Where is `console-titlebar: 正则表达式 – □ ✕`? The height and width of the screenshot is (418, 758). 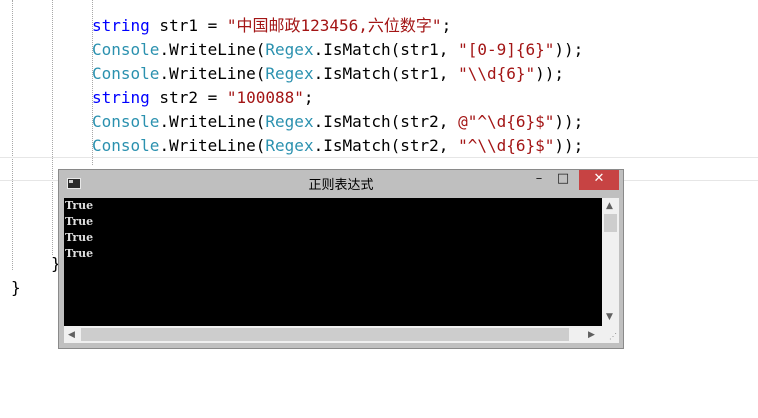
console-titlebar: 正则表达式 – □ ✕ is located at coordinates (341, 183).